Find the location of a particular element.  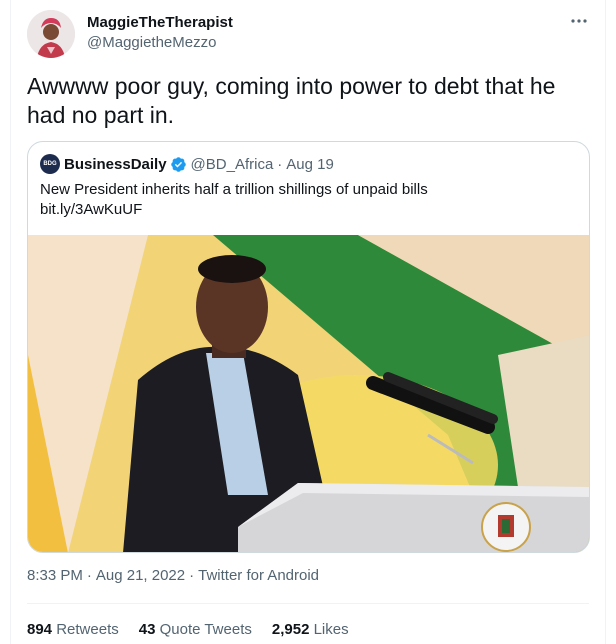

tweet-metadata: 8:33 PM · Aug 21, 2022 · Twitter for Android is located at coordinates (173, 576).